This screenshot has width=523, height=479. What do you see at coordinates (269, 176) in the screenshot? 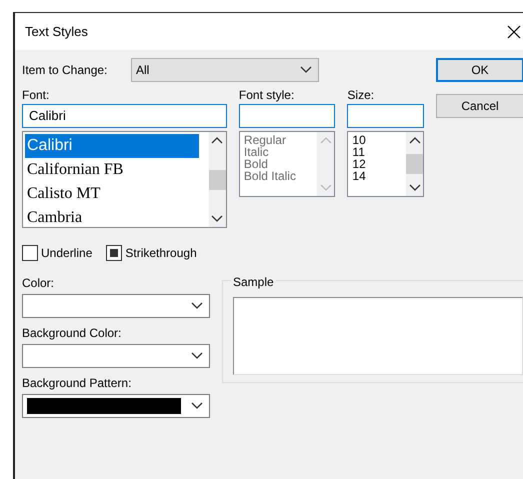
I see `list-item: Bold Italic` at bounding box center [269, 176].